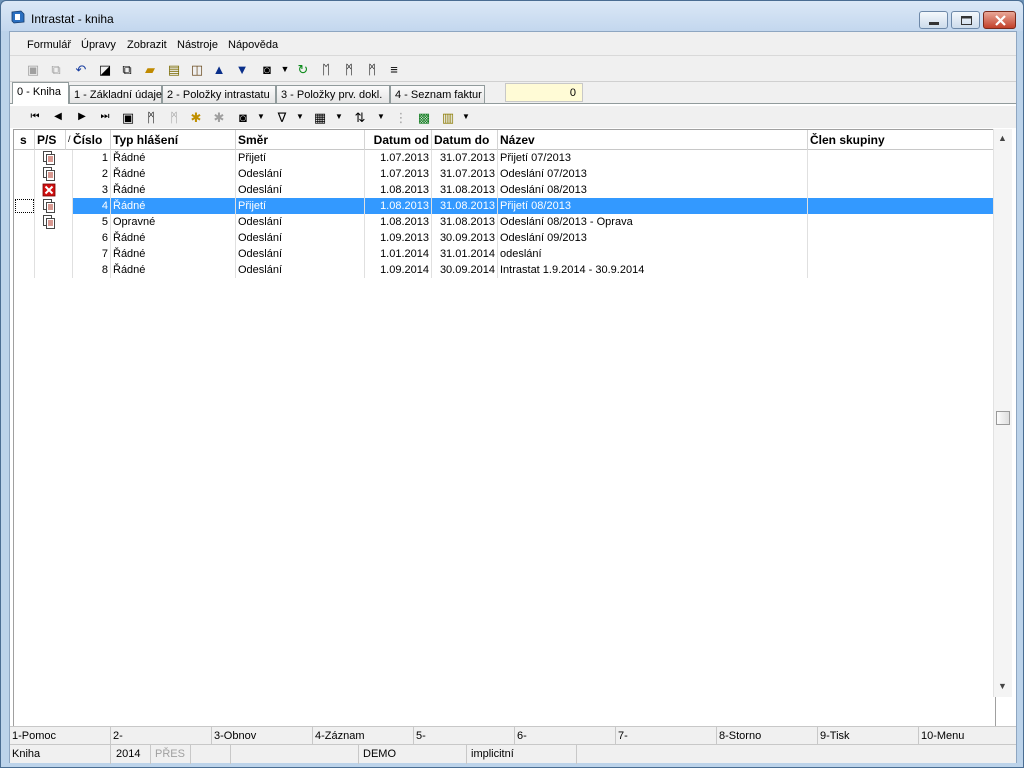 The height and width of the screenshot is (768, 1024). Describe the element at coordinates (282, 117) in the screenshot. I see `filter-icon: ∇` at that location.